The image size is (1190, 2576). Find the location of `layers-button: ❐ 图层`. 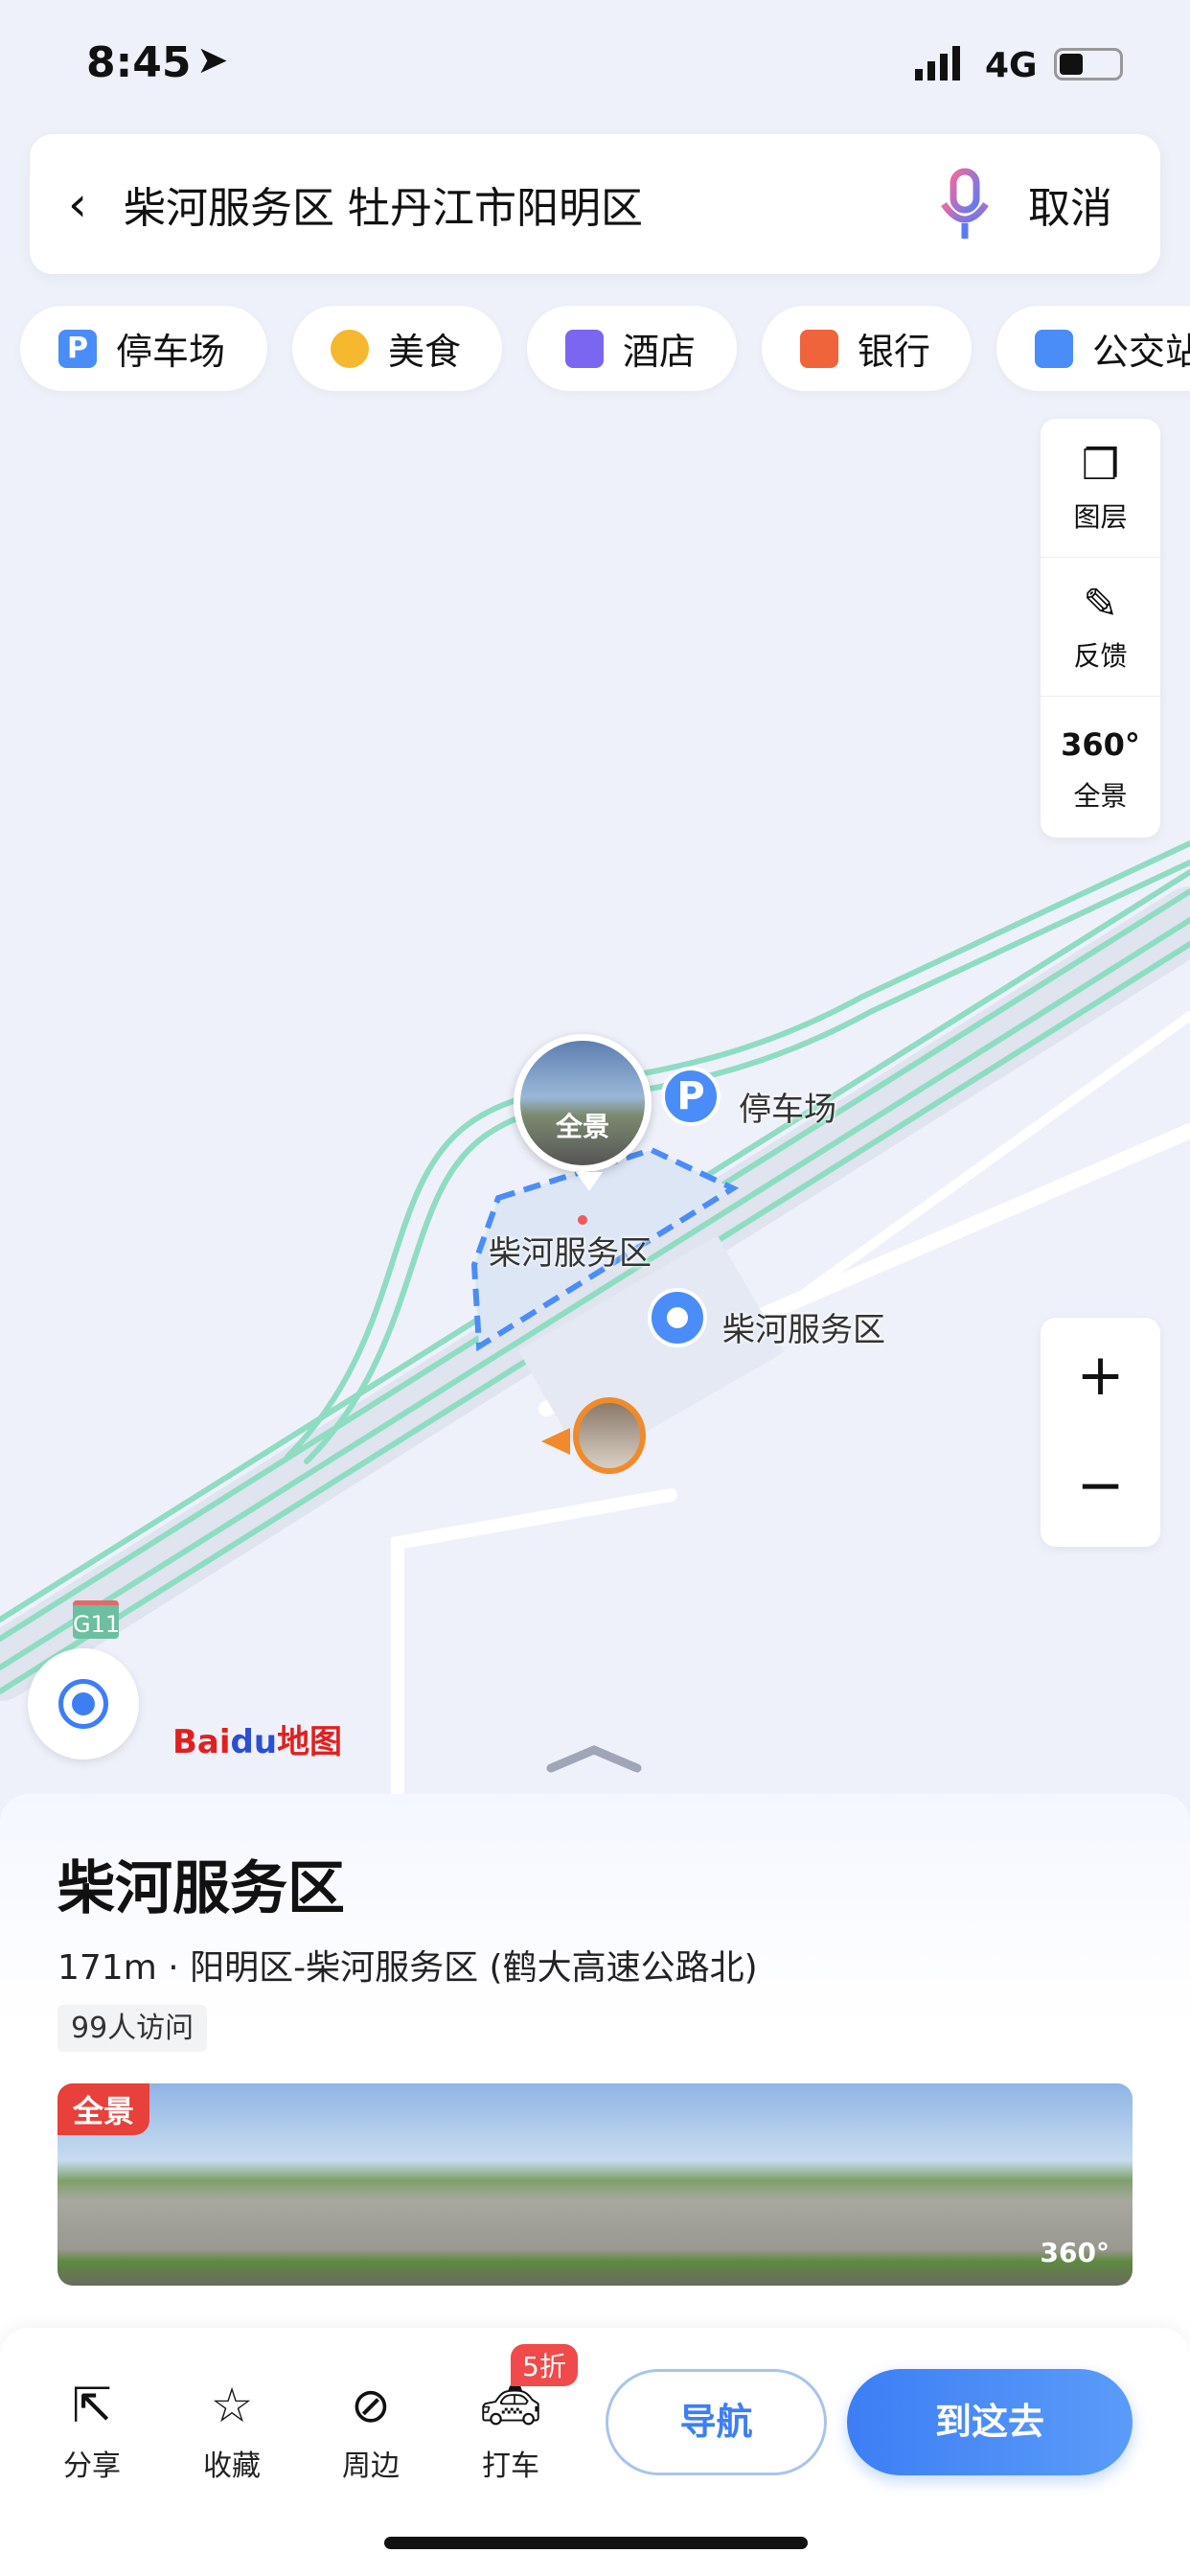

layers-button: ❐ 图层 is located at coordinates (1101, 488).